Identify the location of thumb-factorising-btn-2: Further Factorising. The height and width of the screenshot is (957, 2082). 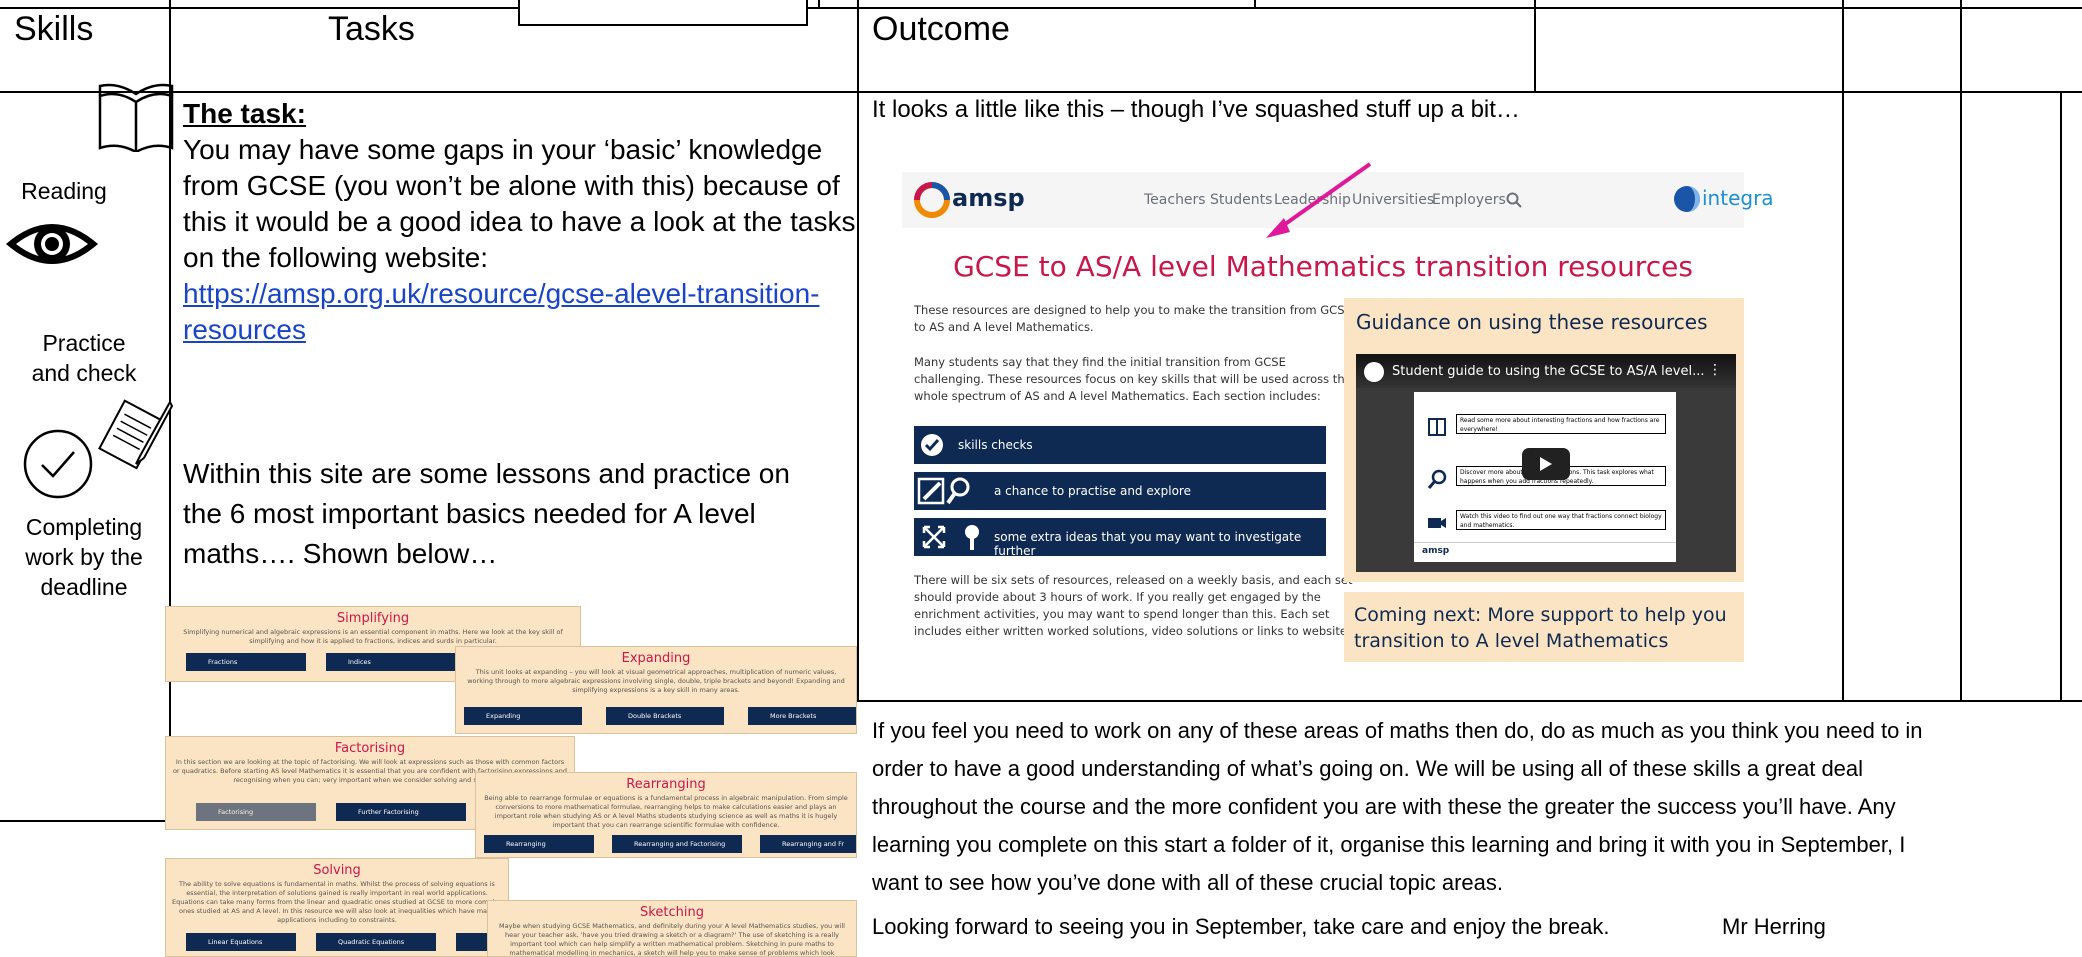
(401, 812).